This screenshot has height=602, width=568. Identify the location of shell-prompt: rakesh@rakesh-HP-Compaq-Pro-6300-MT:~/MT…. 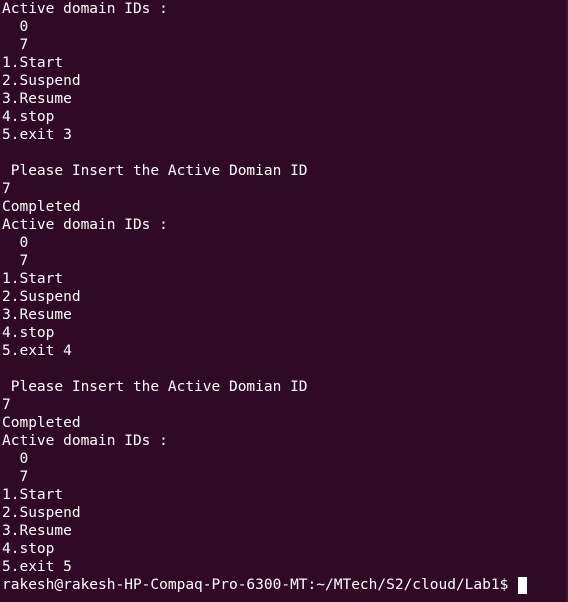
(260, 585).